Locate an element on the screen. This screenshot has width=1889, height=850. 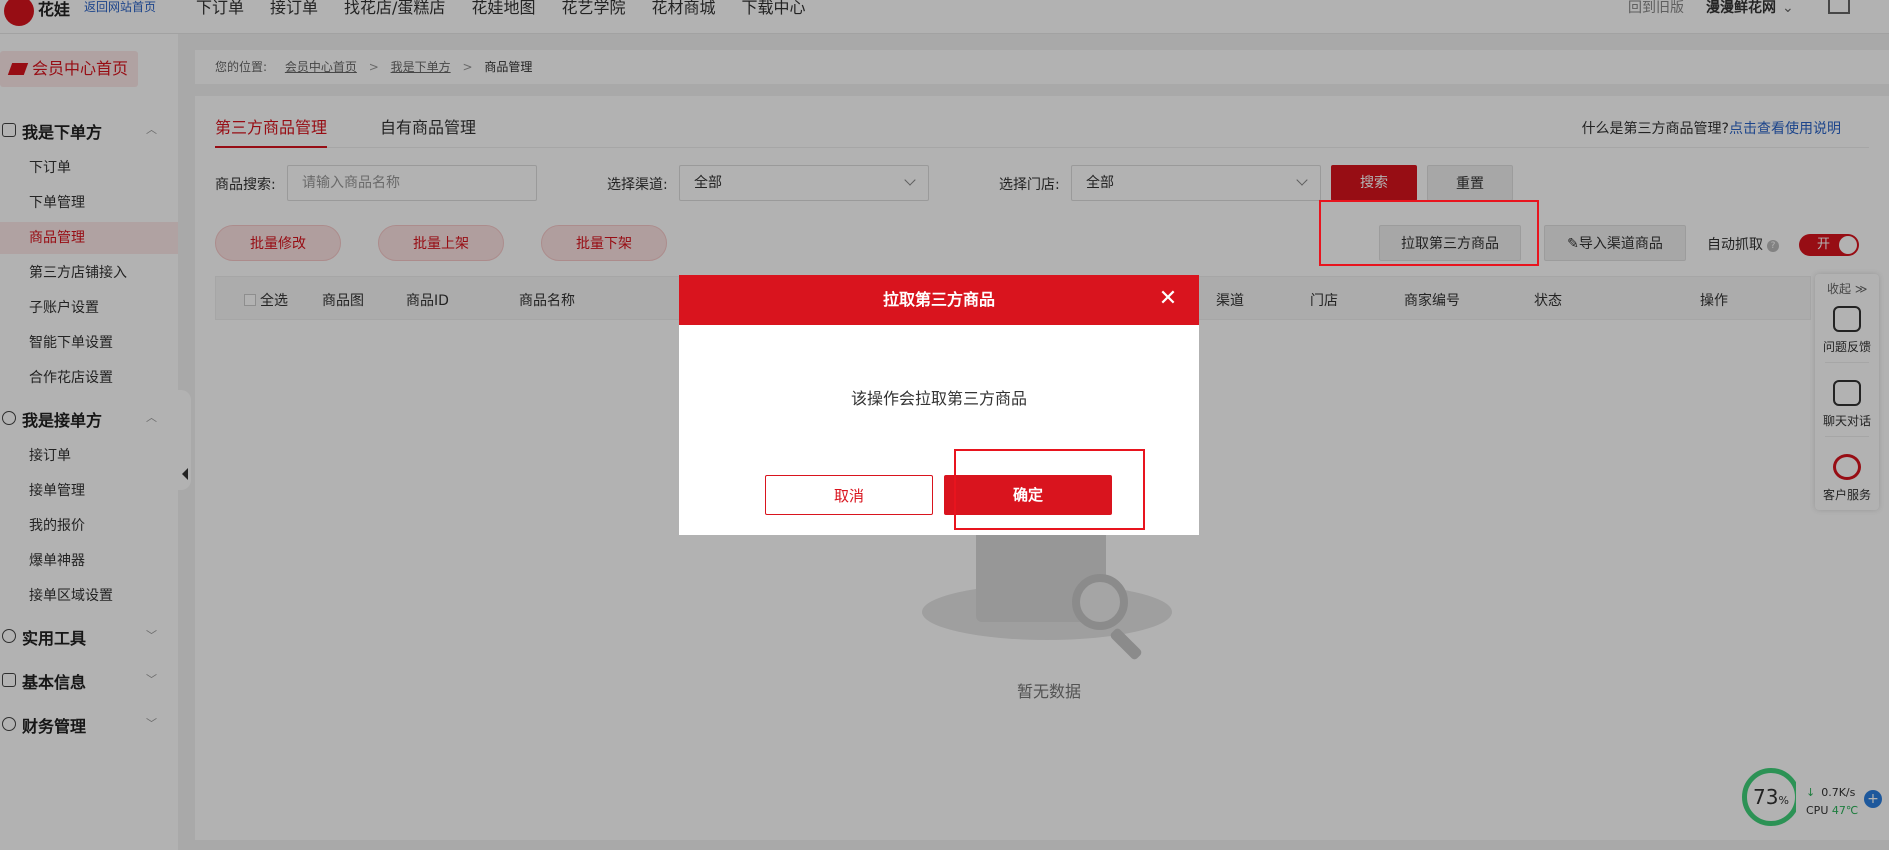
dialog-header: 拉取第三方商品 ✕ is located at coordinates (939, 300).